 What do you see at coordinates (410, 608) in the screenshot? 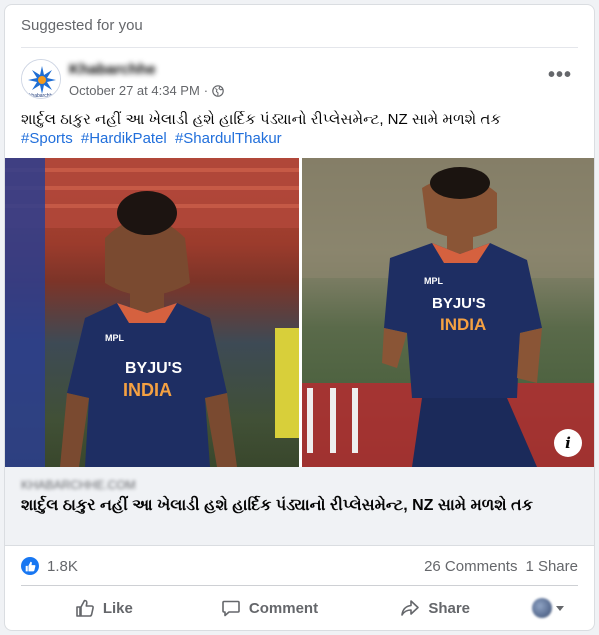
I see `share-arrow-icon` at bounding box center [410, 608].